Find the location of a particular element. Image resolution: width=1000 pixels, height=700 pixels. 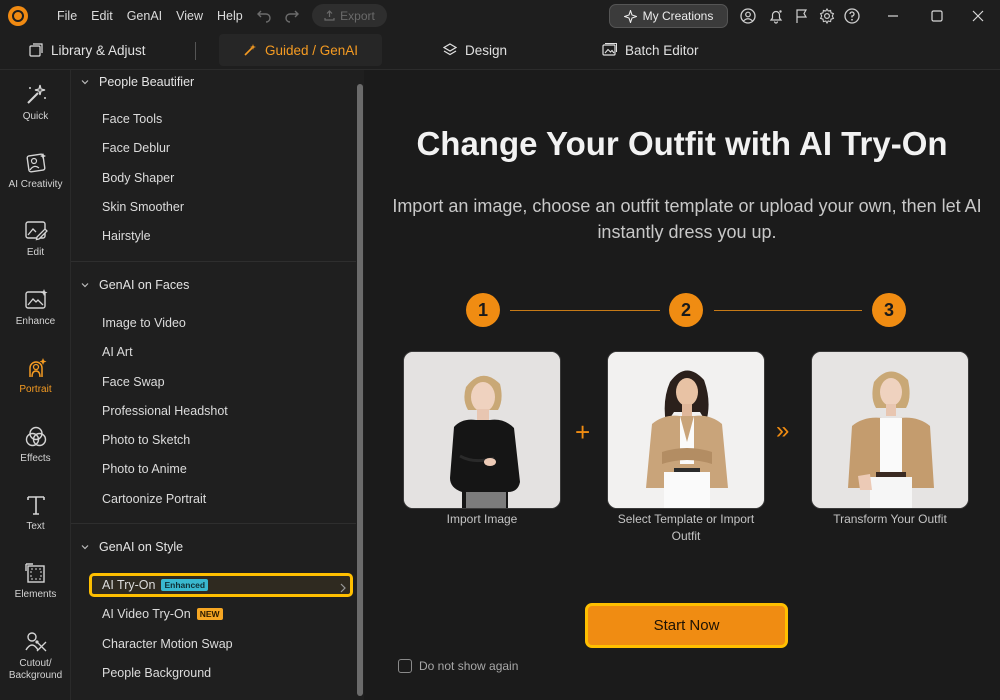

account-icon is located at coordinates (747, 15).